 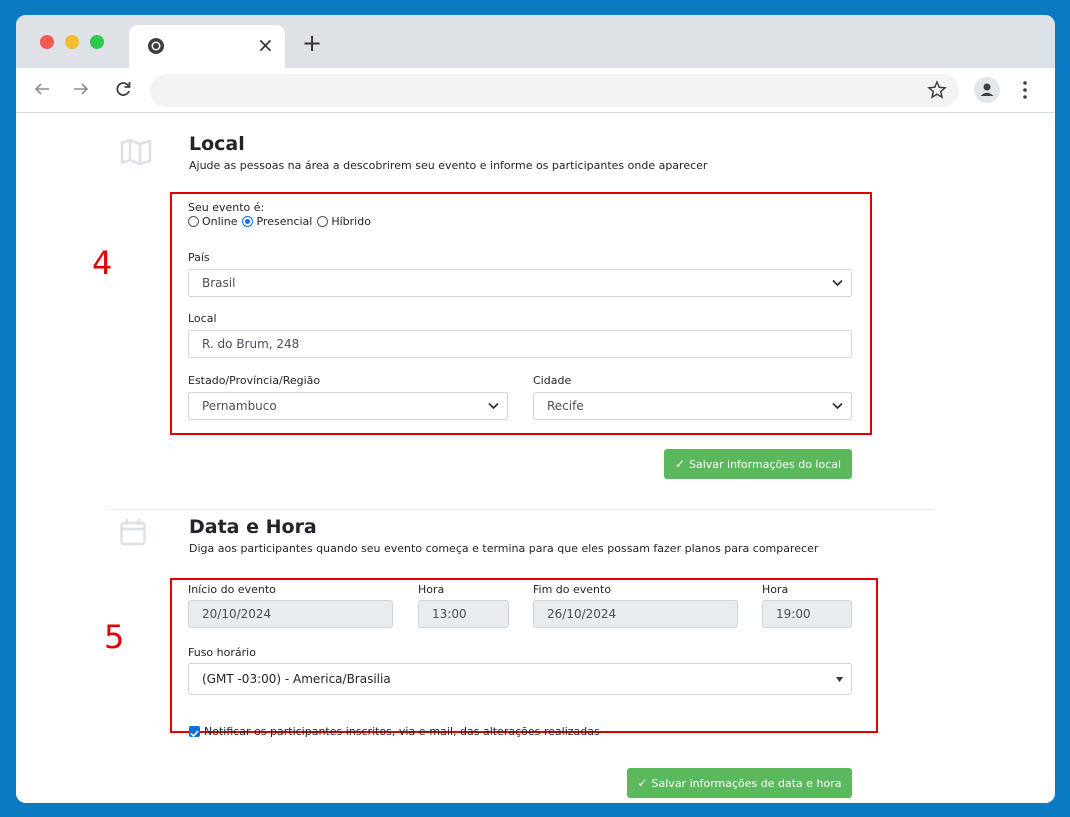 I want to click on start-date-label: Início do evento, so click(x=232, y=589).